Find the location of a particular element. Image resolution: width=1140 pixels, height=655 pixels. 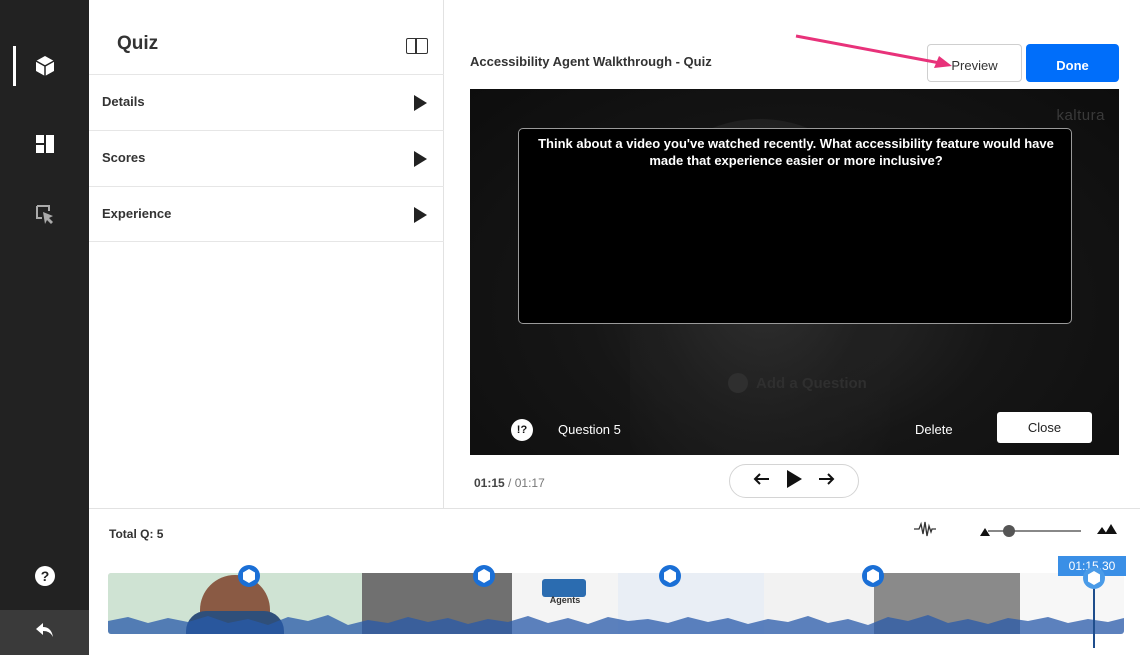

zoom-out-icon is located at coordinates (985, 533).